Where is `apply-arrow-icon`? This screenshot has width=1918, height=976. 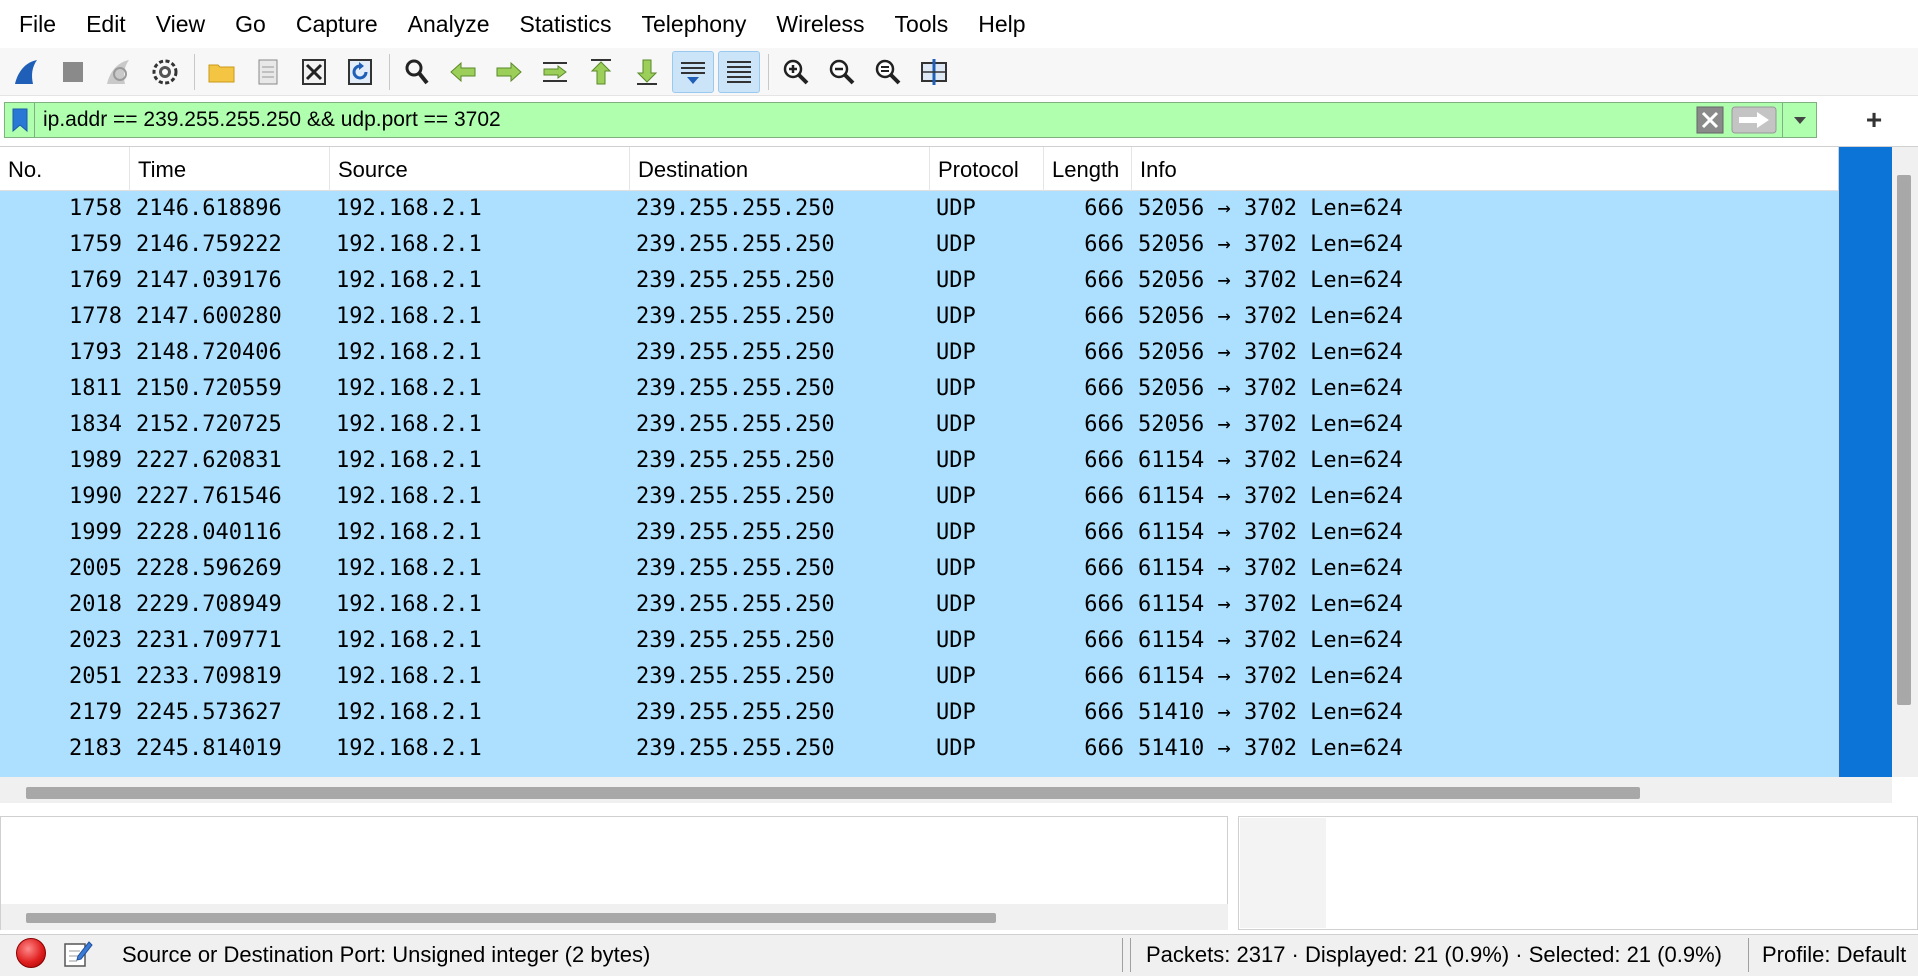
apply-arrow-icon is located at coordinates (1754, 120).